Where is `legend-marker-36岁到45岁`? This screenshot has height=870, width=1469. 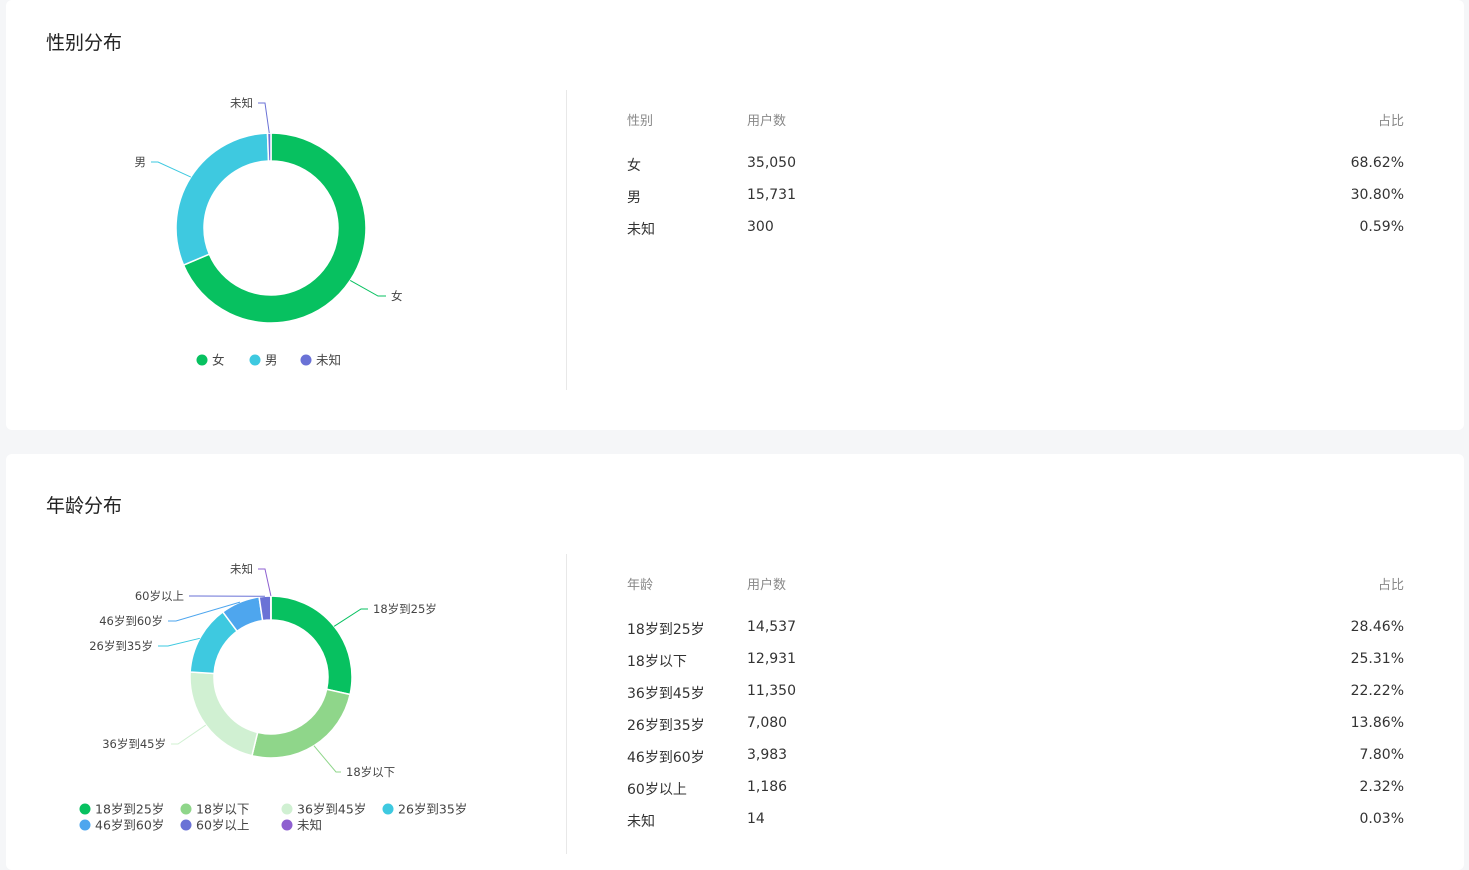 legend-marker-36岁到45岁 is located at coordinates (287, 809).